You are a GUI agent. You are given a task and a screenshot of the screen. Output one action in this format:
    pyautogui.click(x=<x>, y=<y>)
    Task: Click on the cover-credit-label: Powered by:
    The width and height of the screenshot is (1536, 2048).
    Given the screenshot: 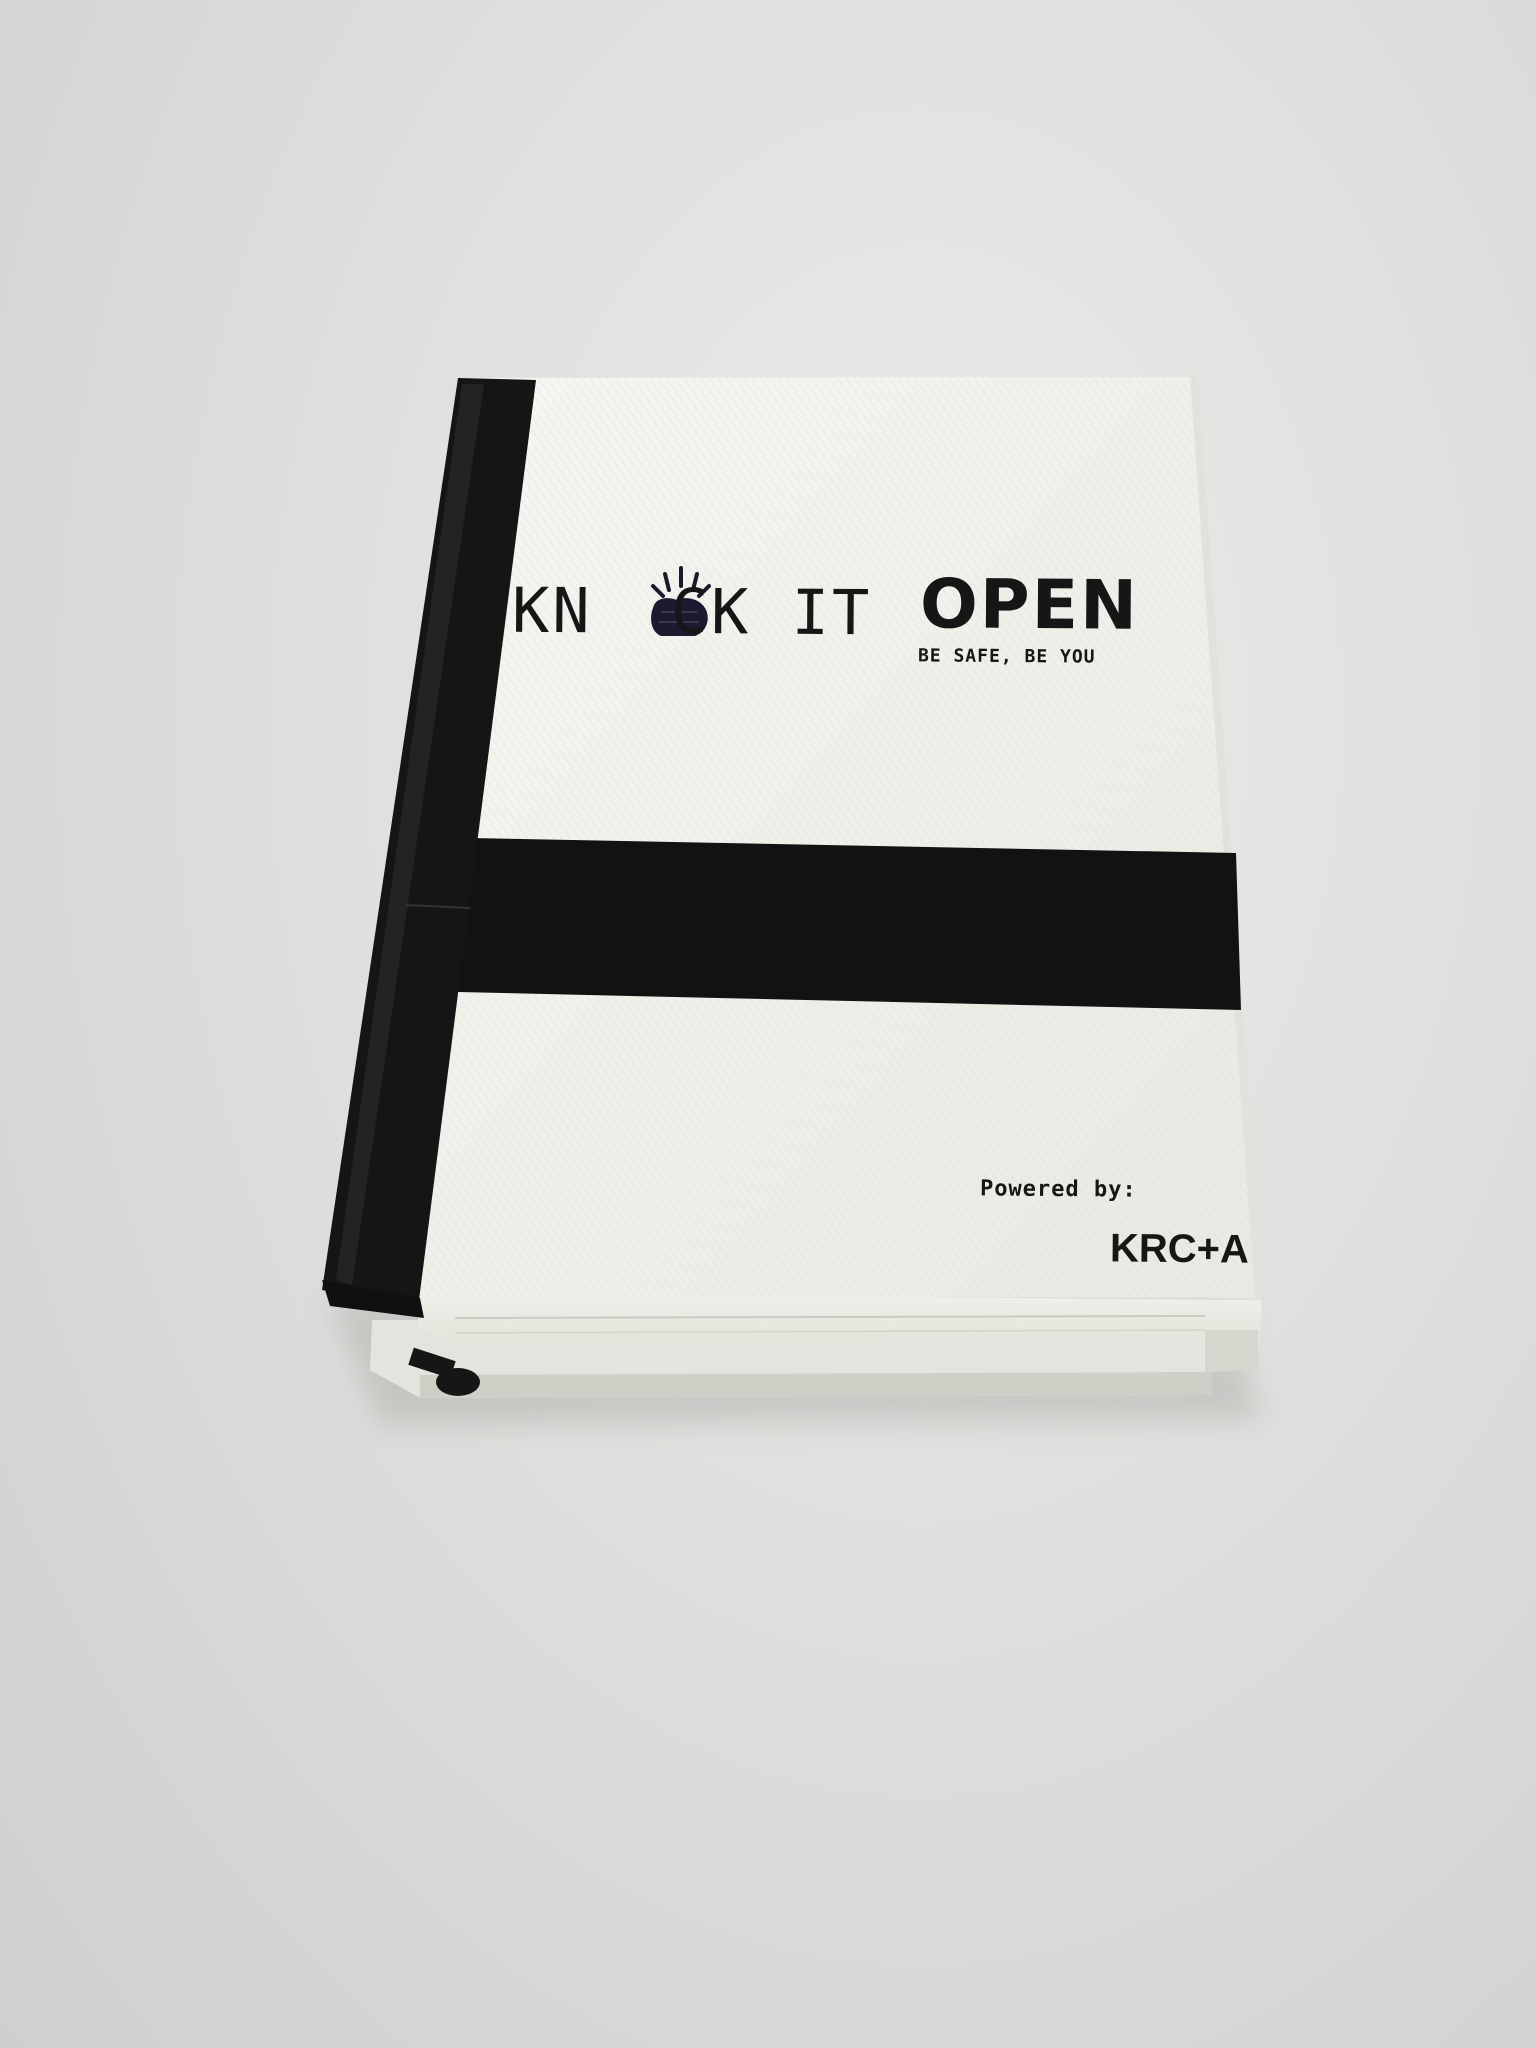 What is the action you would take?
    pyautogui.click(x=1058, y=1189)
    